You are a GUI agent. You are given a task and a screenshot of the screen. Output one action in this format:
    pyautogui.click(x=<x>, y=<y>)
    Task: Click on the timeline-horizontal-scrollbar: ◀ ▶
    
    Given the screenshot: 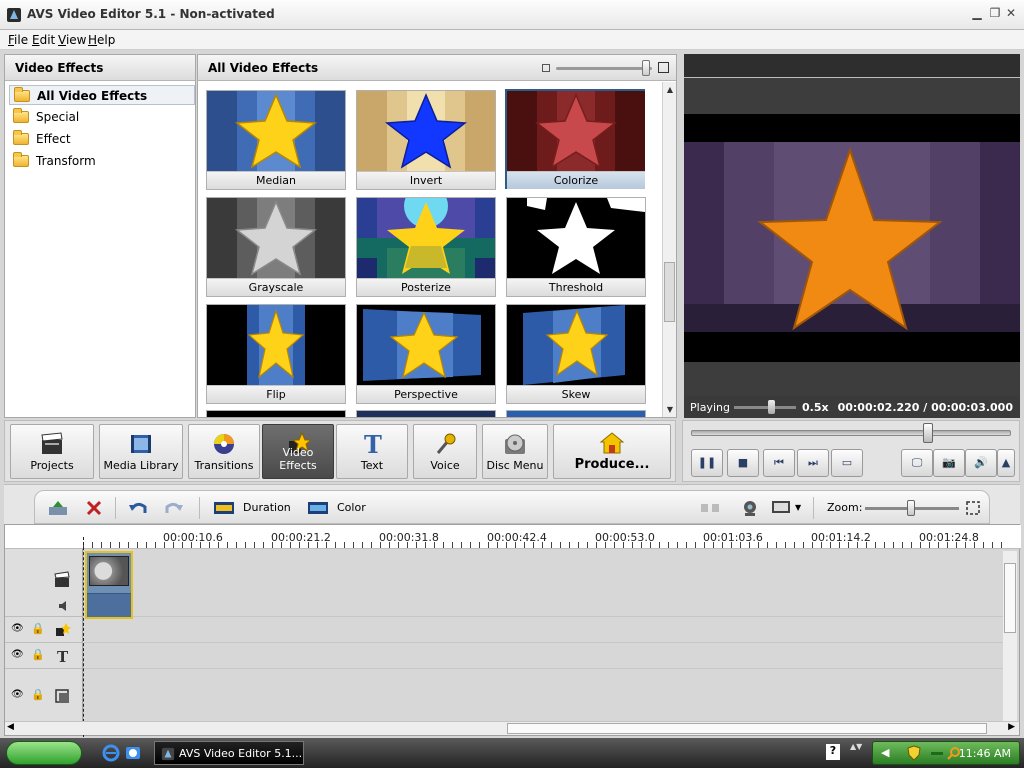 What is the action you would take?
    pyautogui.click(x=512, y=728)
    